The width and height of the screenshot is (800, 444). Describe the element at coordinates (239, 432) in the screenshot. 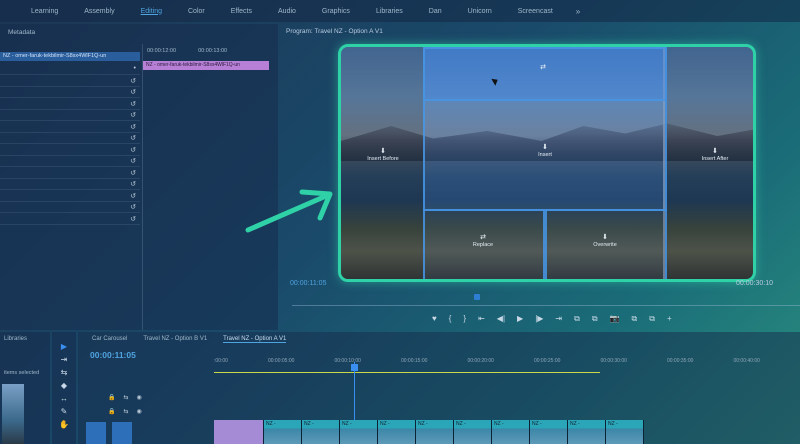

I see `timeline-clip-purple` at that location.